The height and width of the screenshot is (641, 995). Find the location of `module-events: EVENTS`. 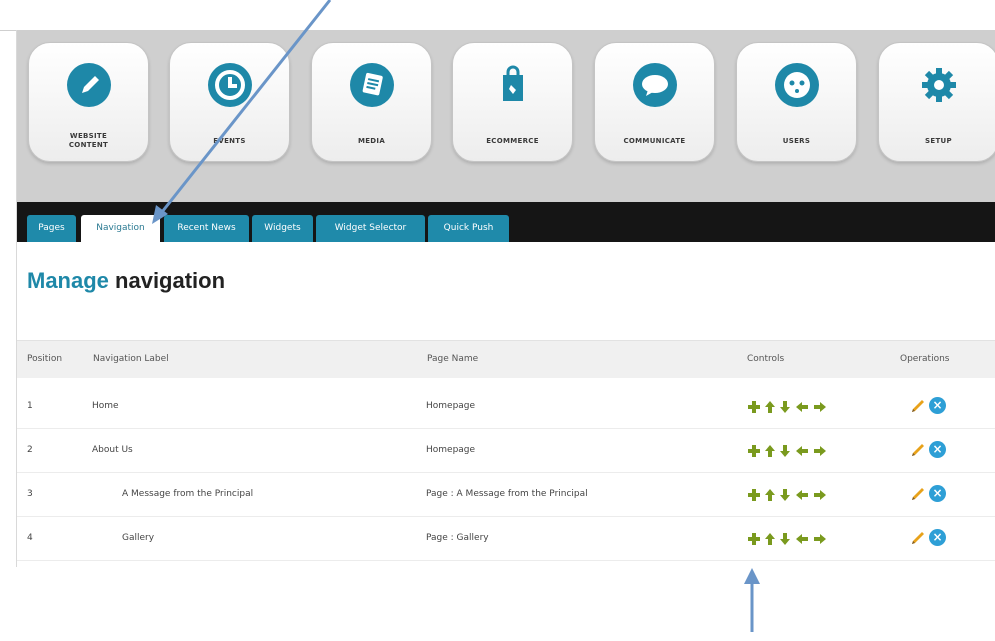

module-events: EVENTS is located at coordinates (229, 102).